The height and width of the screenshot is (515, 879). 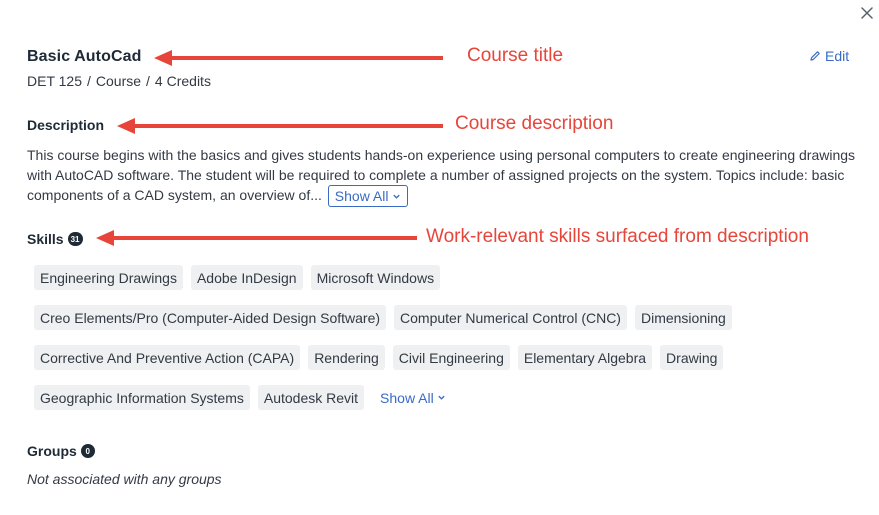 What do you see at coordinates (298, 58) in the screenshot?
I see `annotation-arrow-title` at bounding box center [298, 58].